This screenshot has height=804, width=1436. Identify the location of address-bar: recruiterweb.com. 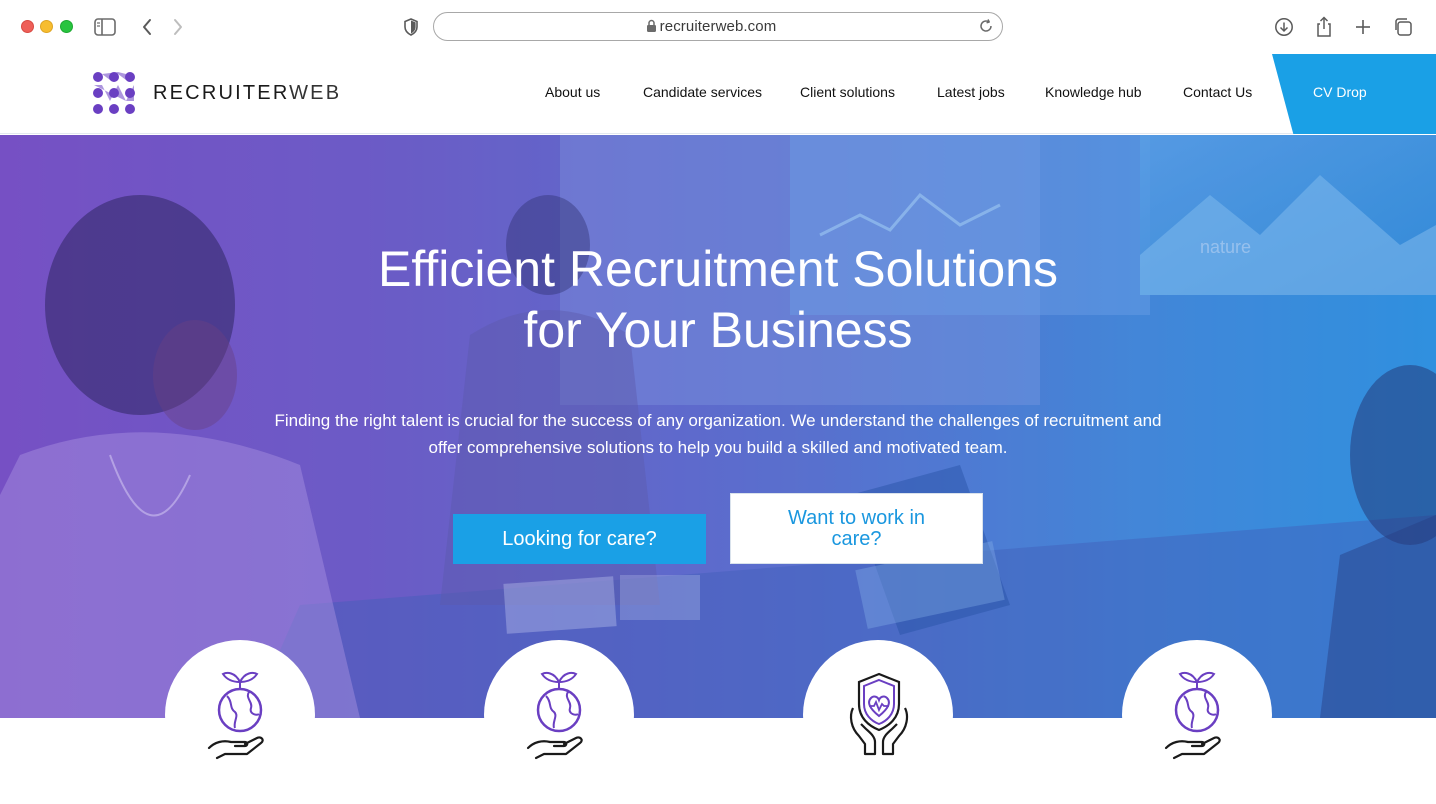
(718, 26).